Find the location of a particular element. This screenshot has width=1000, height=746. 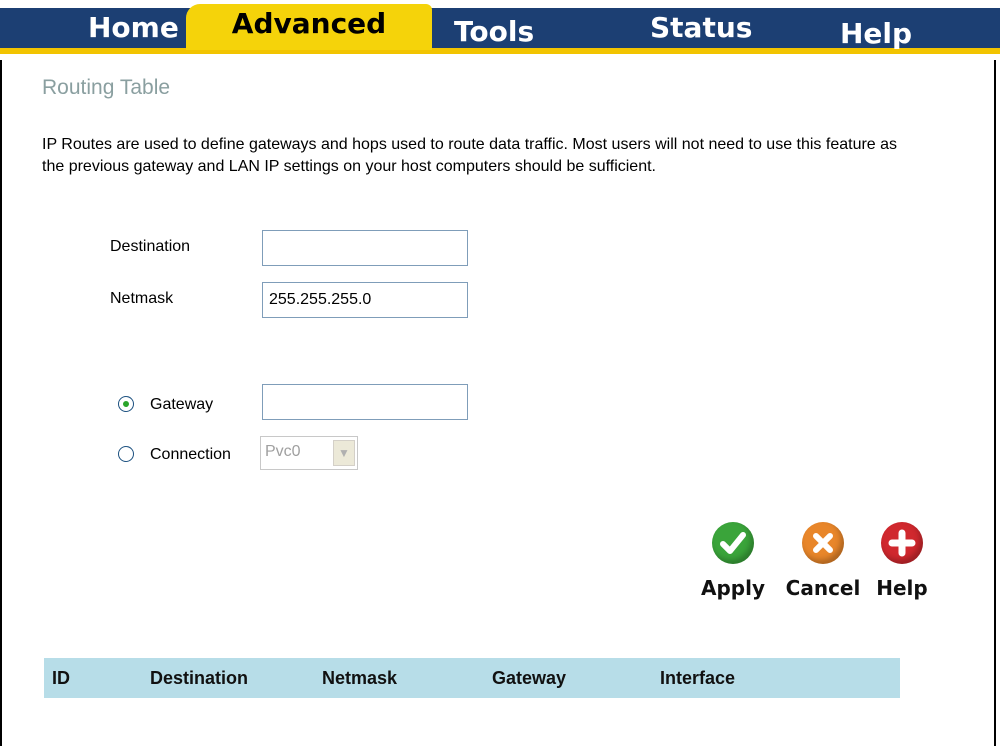

column-header-interface: Interface is located at coordinates (698, 678).